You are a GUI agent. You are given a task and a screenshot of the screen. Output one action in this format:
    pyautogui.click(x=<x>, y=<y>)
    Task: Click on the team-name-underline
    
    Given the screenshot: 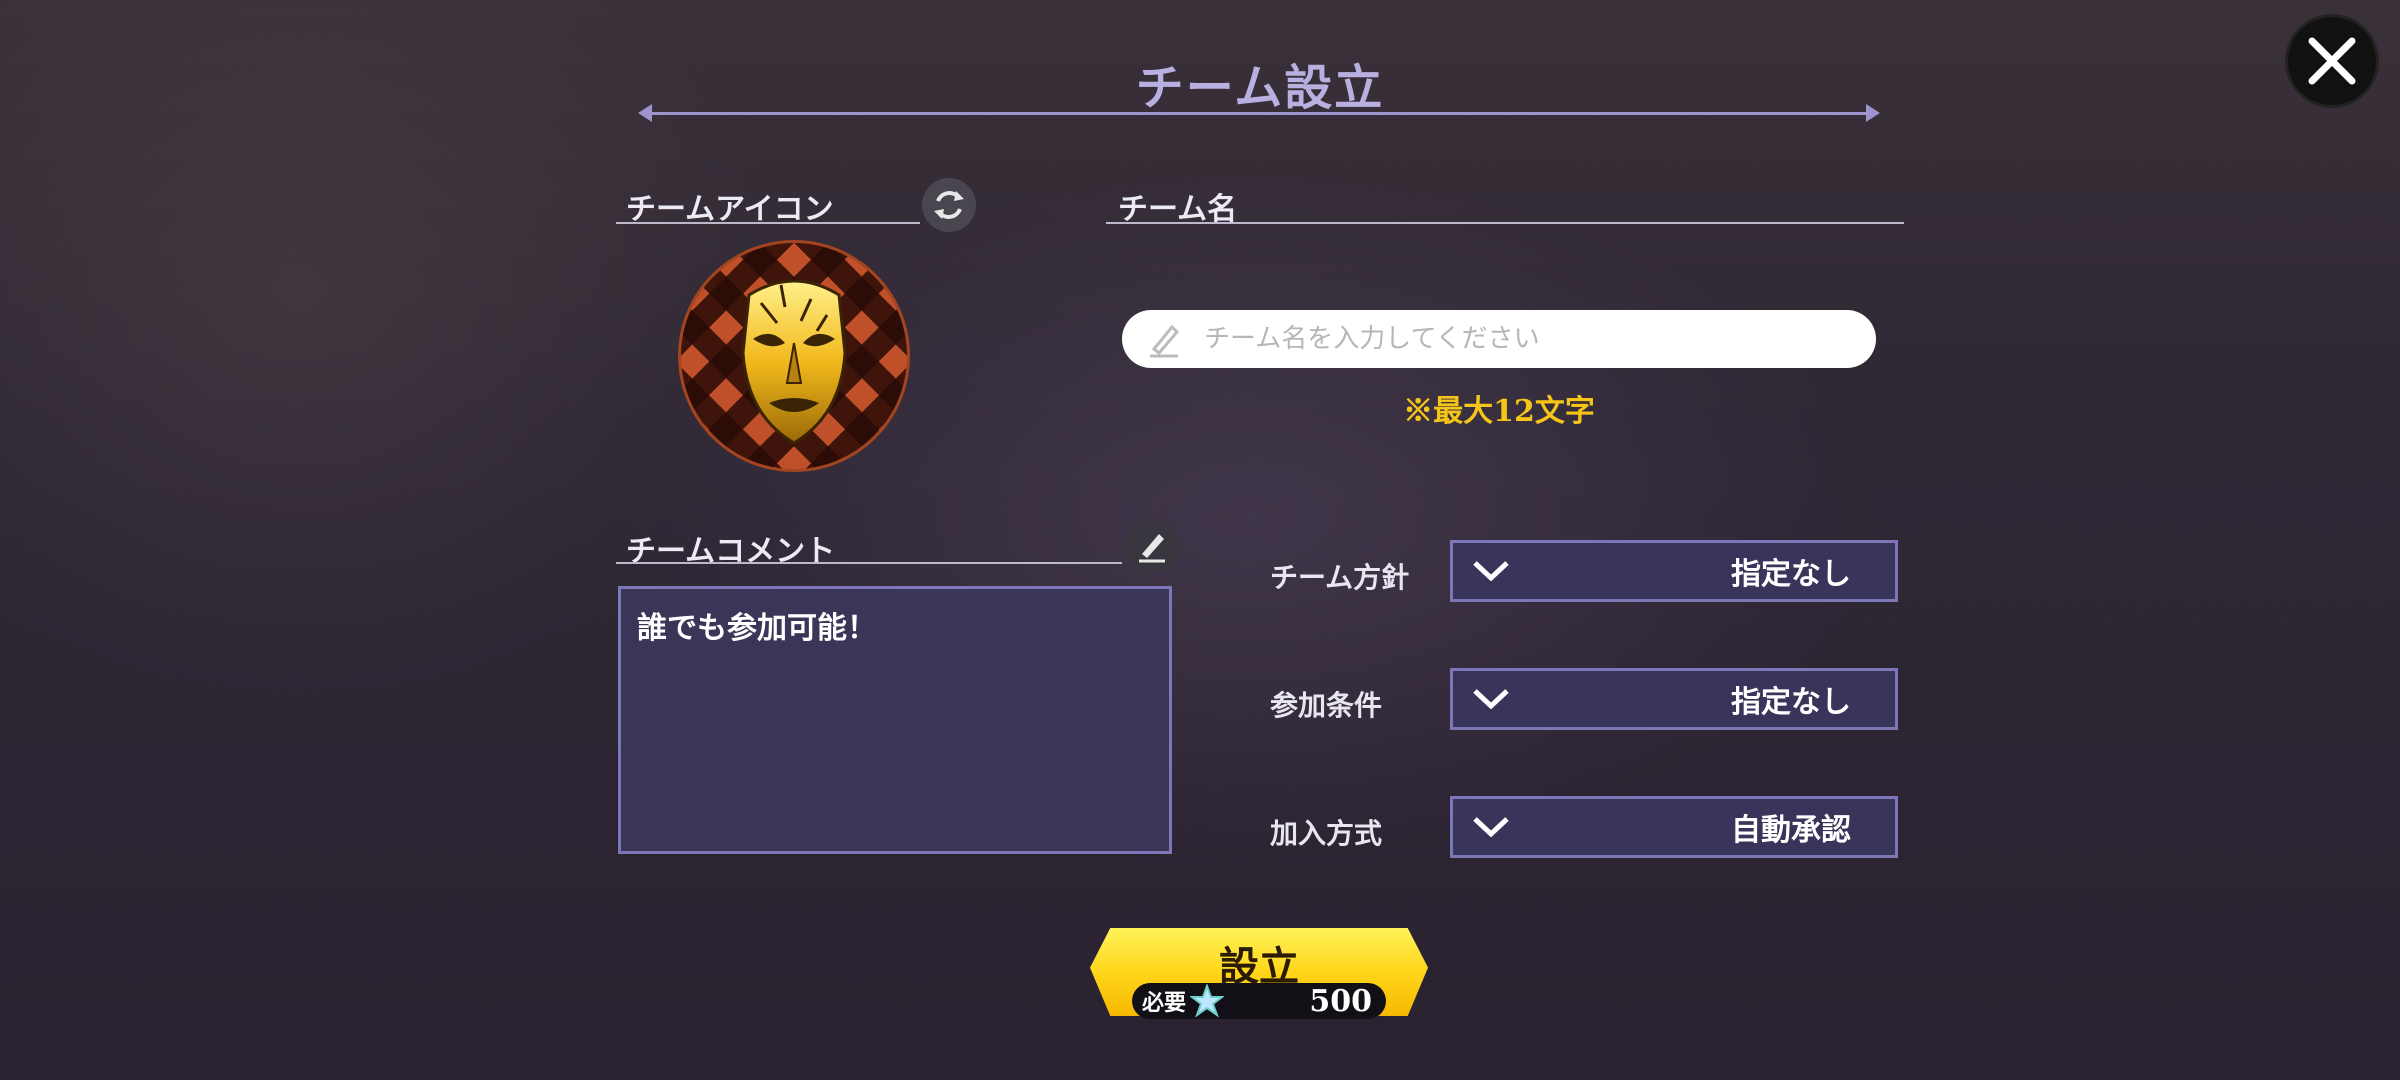 What is the action you would take?
    pyautogui.click(x=1505, y=223)
    